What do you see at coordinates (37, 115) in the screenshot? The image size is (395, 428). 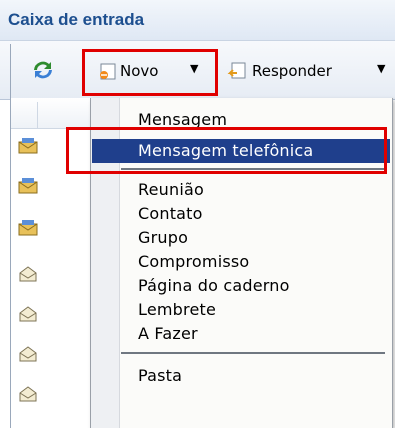 I see `column-divider` at bounding box center [37, 115].